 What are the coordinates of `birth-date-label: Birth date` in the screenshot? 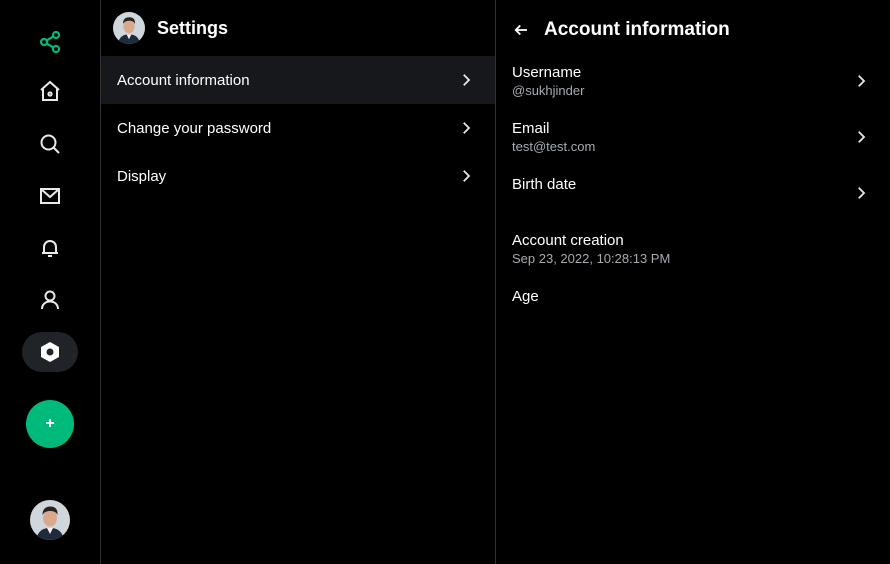 It's located at (544, 184).